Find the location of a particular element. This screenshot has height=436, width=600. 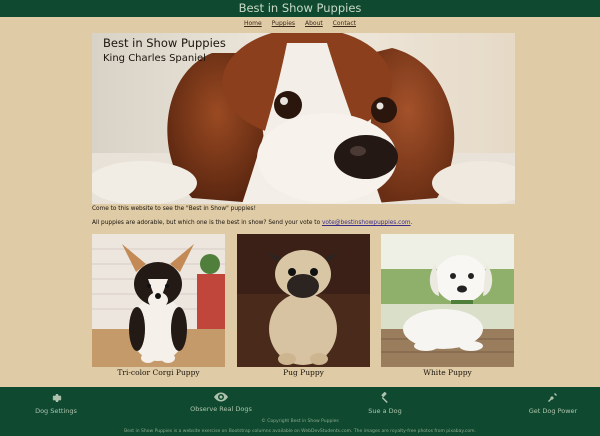

footer-link-observe-real-dogs: Observe Real Dogs is located at coordinates (221, 403).